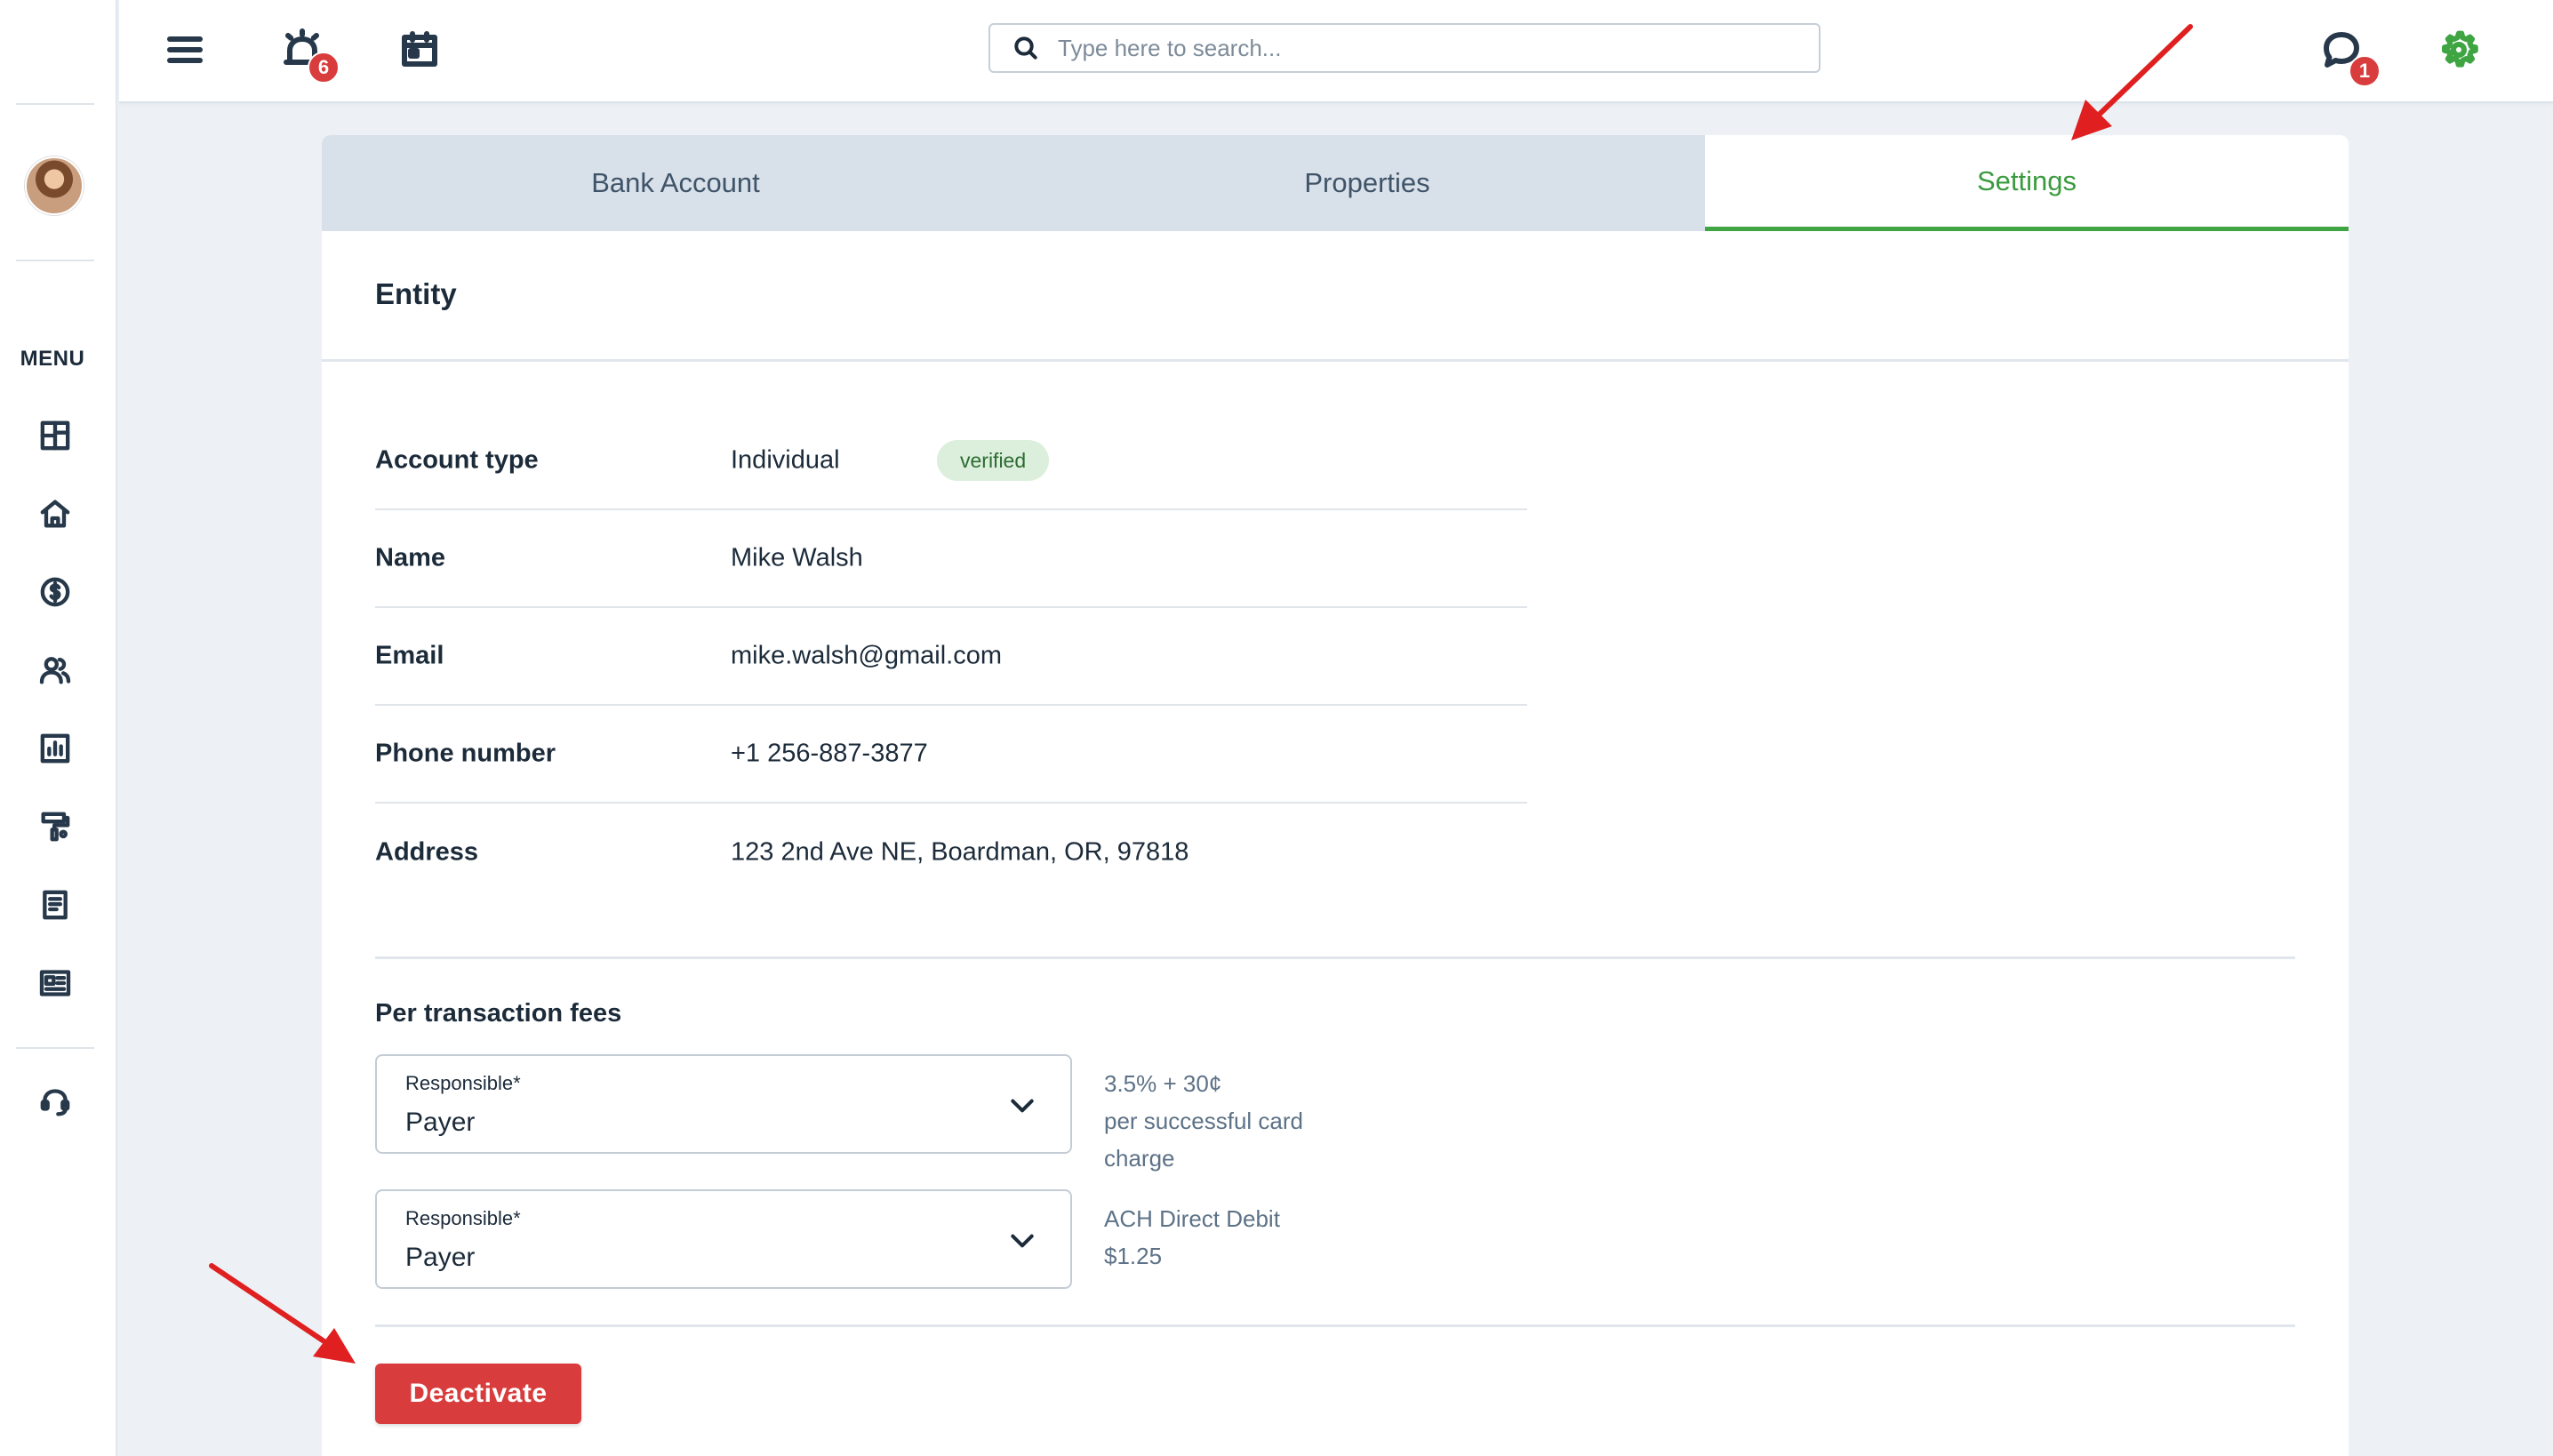  I want to click on email-value: mike.walsh@gmail.com, so click(867, 655).